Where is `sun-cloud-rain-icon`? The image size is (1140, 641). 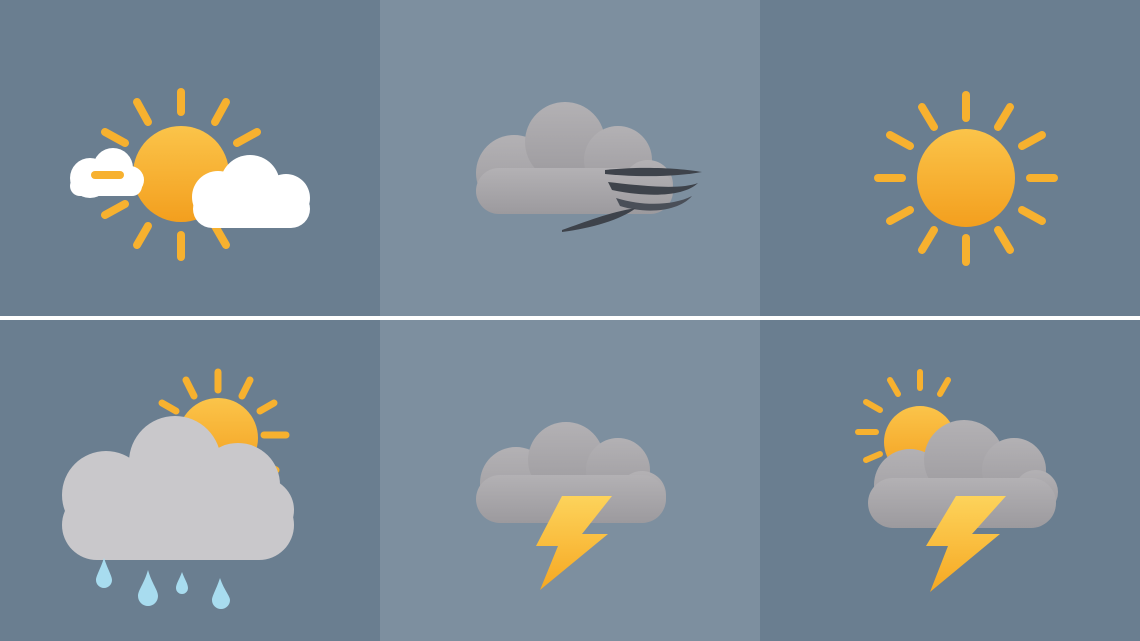
sun-cloud-rain-icon is located at coordinates (178, 488).